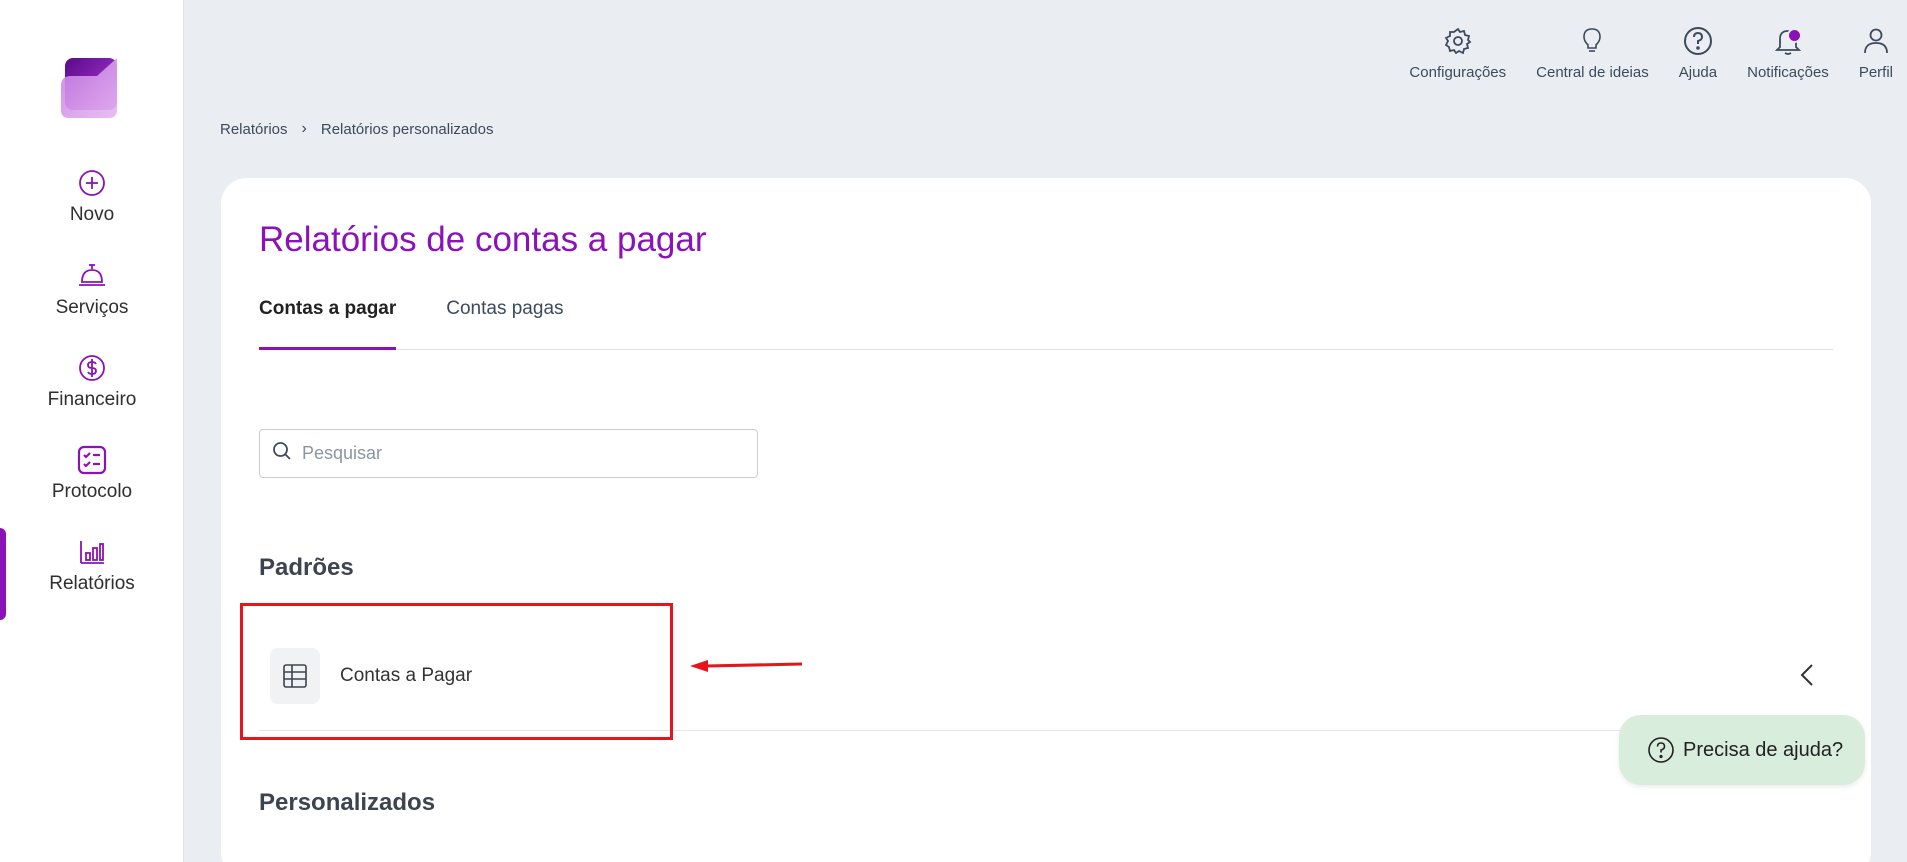 The height and width of the screenshot is (862, 1907). Describe the element at coordinates (504, 324) in the screenshot. I see `tab-contas-pagas: Contas pagas` at that location.